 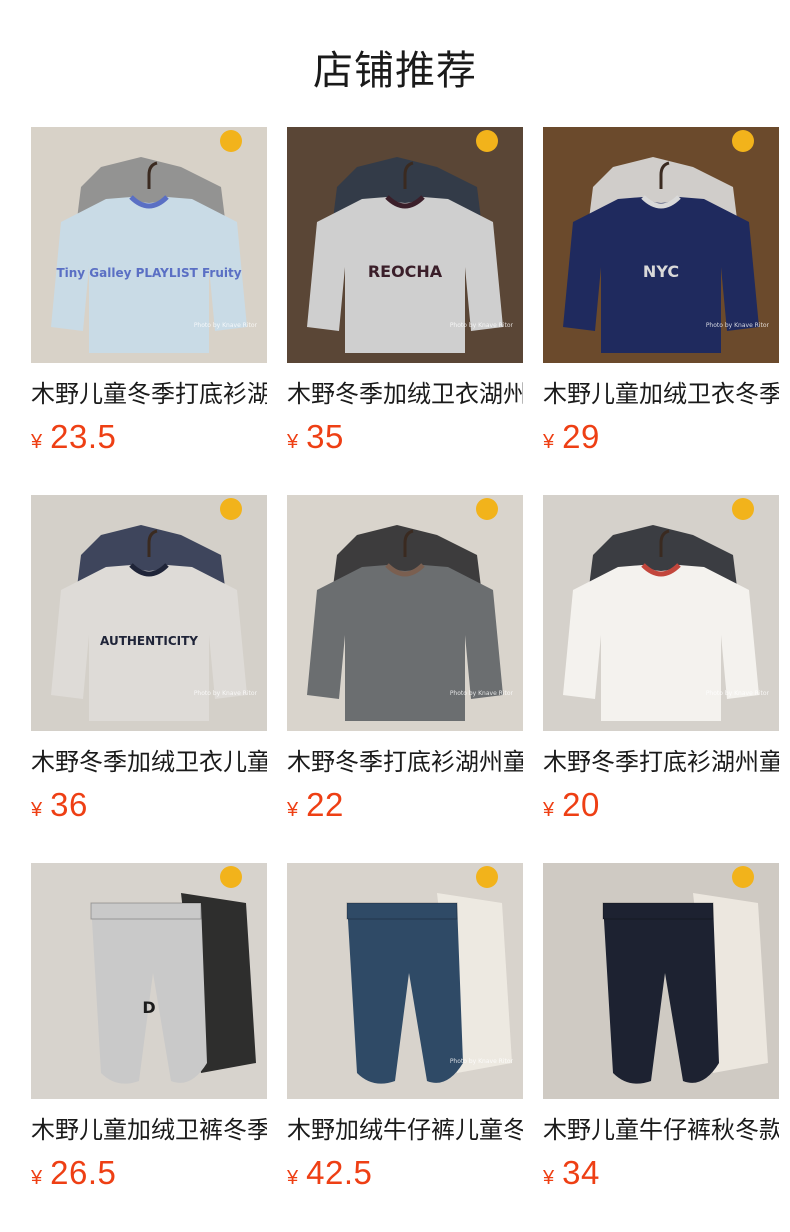 What do you see at coordinates (581, 436) in the screenshot?
I see `product-price: 29` at bounding box center [581, 436].